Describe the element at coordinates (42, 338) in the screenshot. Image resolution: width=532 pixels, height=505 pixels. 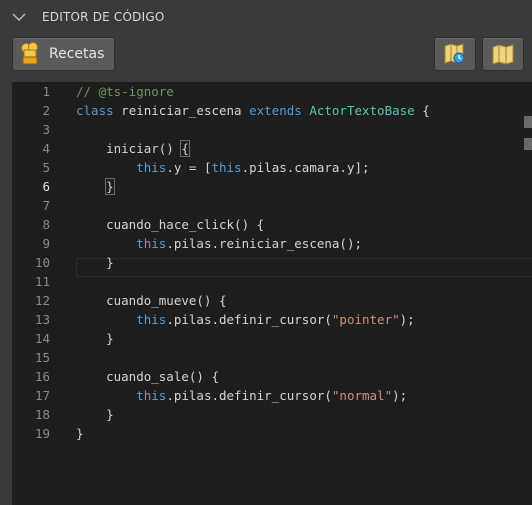
I see `line-number: 14` at that location.